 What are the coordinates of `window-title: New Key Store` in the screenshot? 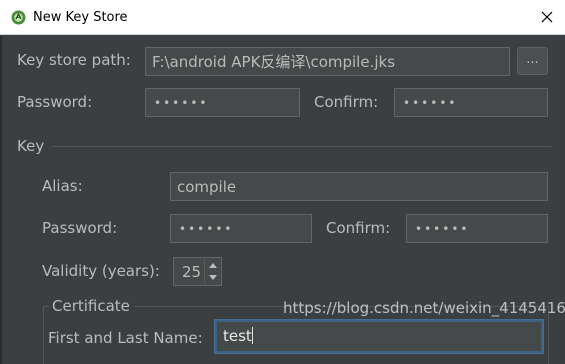 It's located at (80, 17).